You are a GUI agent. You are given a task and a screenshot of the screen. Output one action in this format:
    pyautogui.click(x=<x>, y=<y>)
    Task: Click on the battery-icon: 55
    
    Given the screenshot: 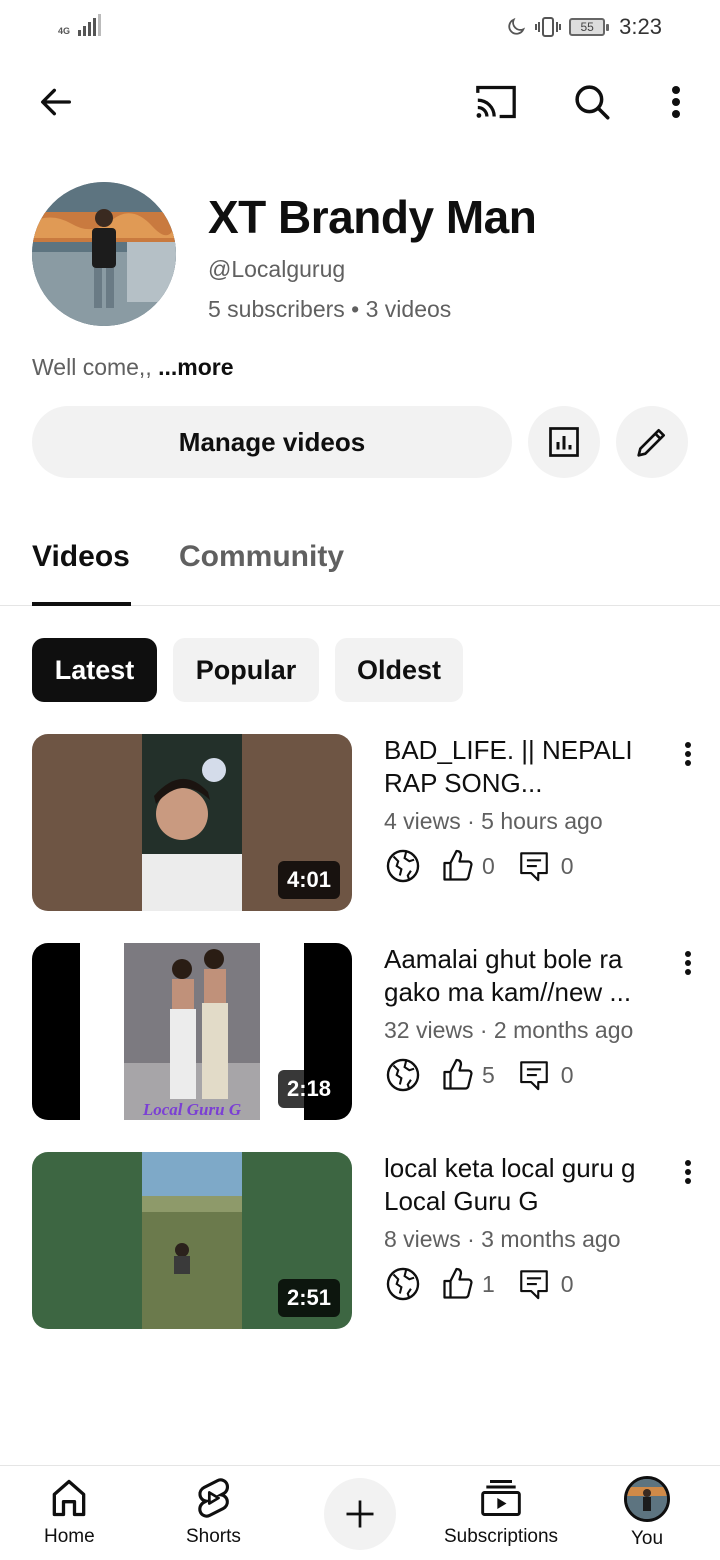 What is the action you would take?
    pyautogui.click(x=589, y=27)
    